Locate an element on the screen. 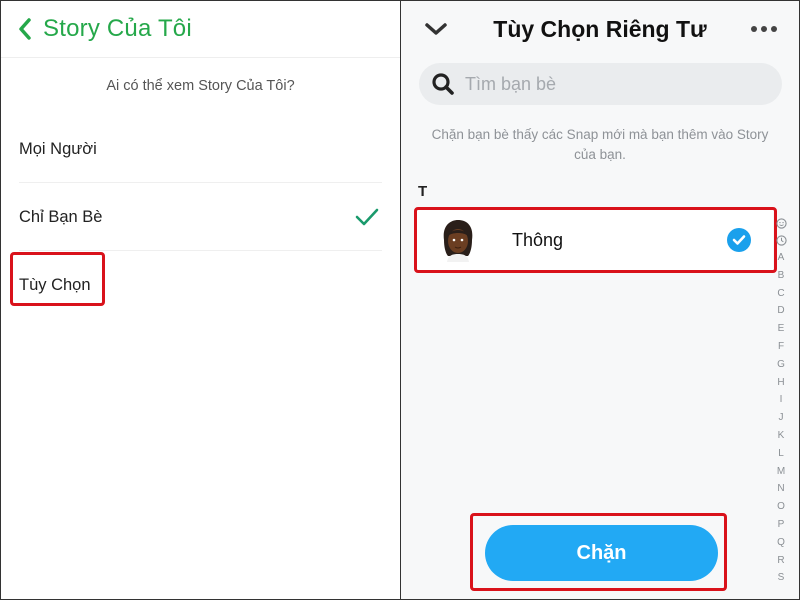 The height and width of the screenshot is (600, 800). section-header-letter: T is located at coordinates (423, 191).